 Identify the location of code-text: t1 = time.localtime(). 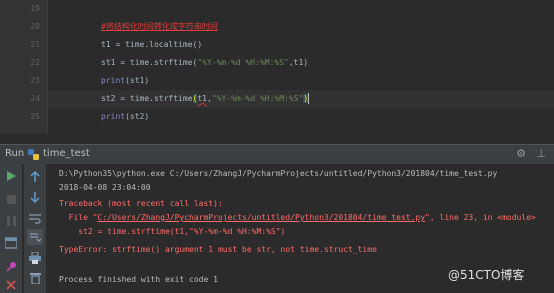
(152, 44).